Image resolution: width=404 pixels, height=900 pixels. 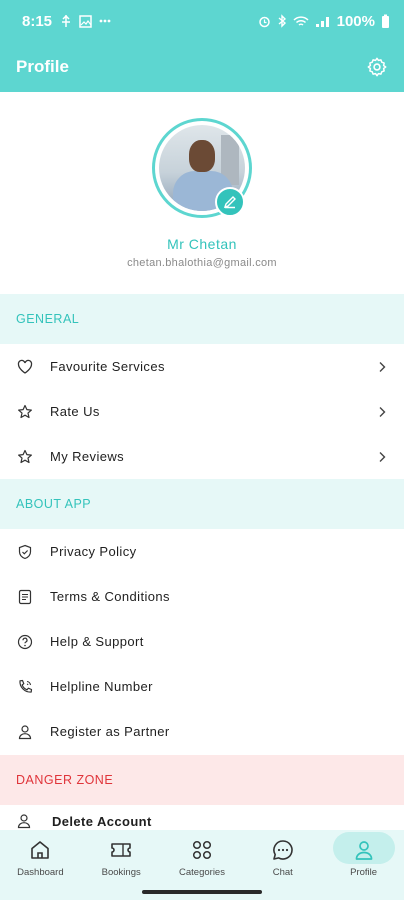 What do you see at coordinates (202, 850) in the screenshot?
I see `grid-icon` at bounding box center [202, 850].